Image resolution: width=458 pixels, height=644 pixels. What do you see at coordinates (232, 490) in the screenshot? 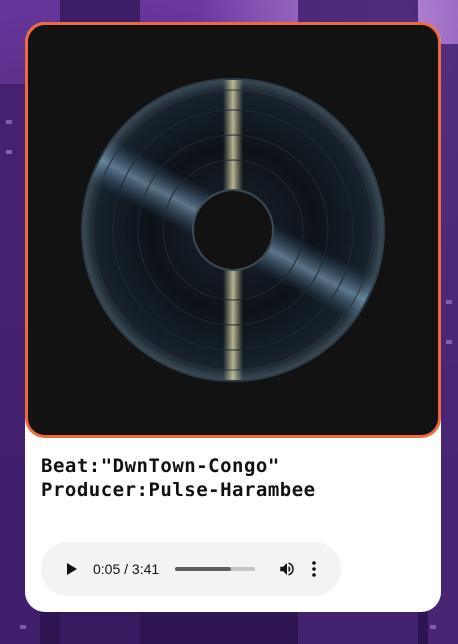
I see `producer-name: Pulse-Harambee` at bounding box center [232, 490].